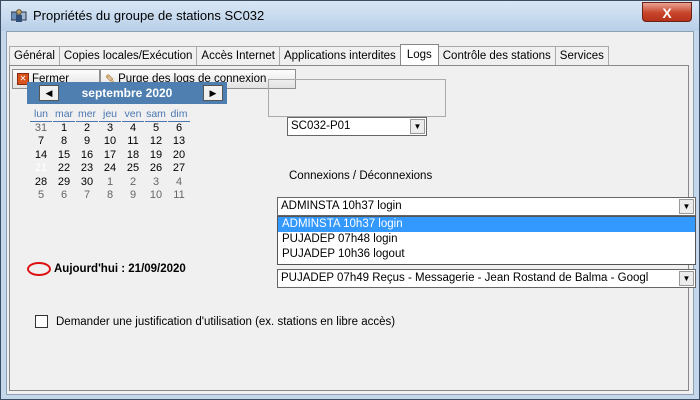 The width and height of the screenshot is (700, 400). I want to click on window-title: Propriétés du groupe de stations SC032, so click(149, 15).